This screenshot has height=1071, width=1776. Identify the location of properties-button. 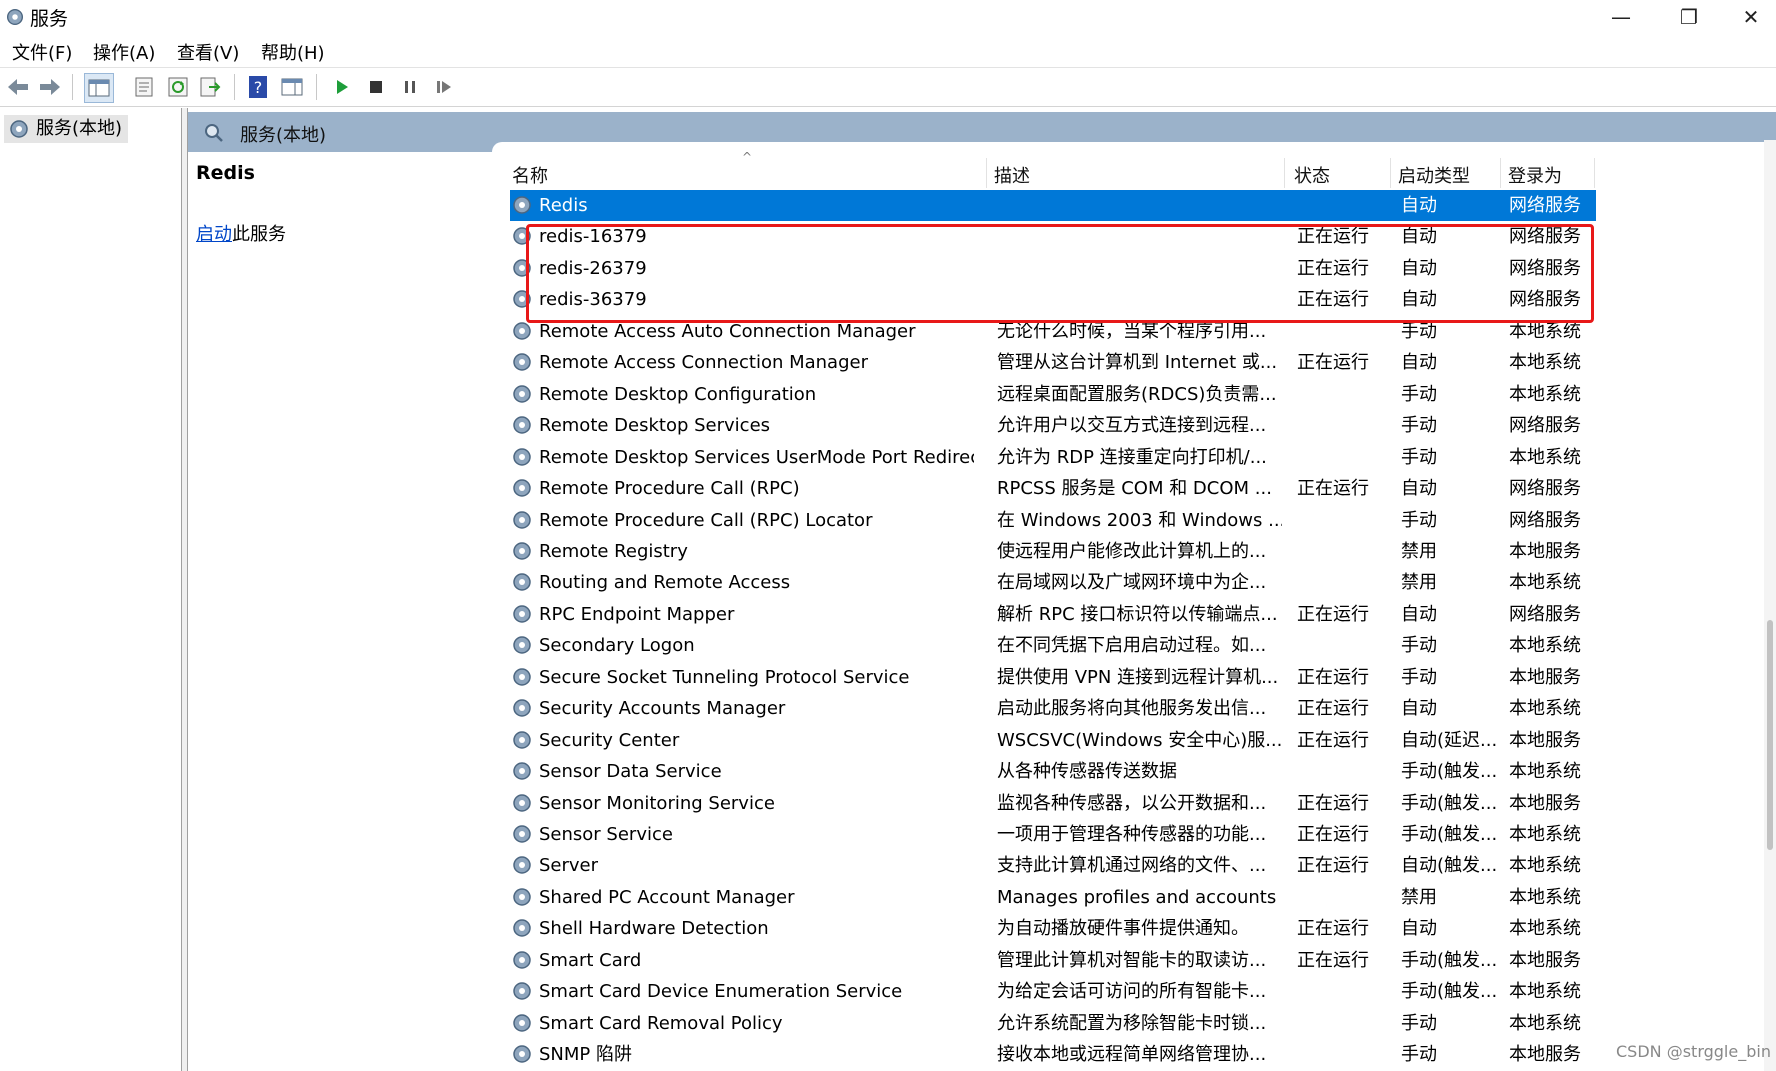
(144, 87).